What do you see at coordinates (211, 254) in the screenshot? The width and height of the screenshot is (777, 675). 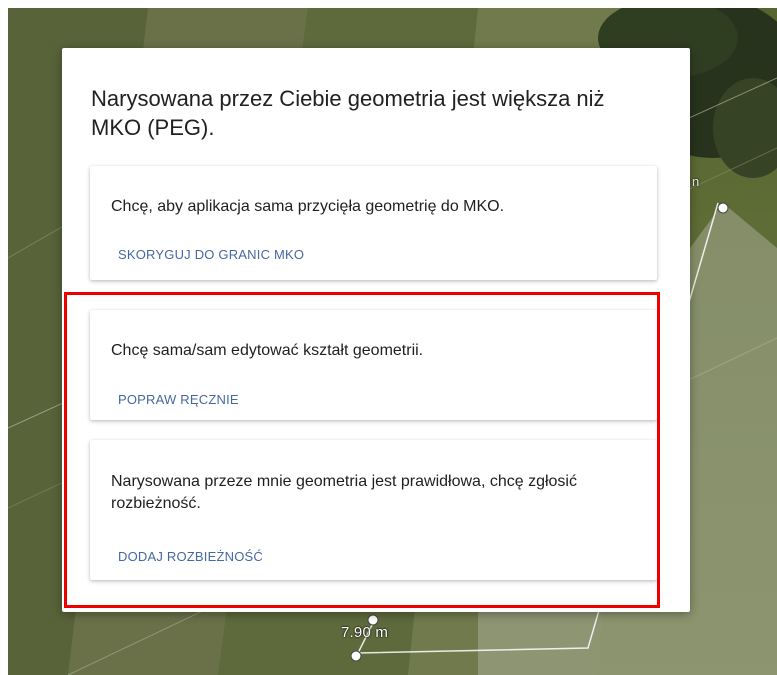 I see `correct-to-mko-button: SKORYGUJ DO GRANIC MKO` at bounding box center [211, 254].